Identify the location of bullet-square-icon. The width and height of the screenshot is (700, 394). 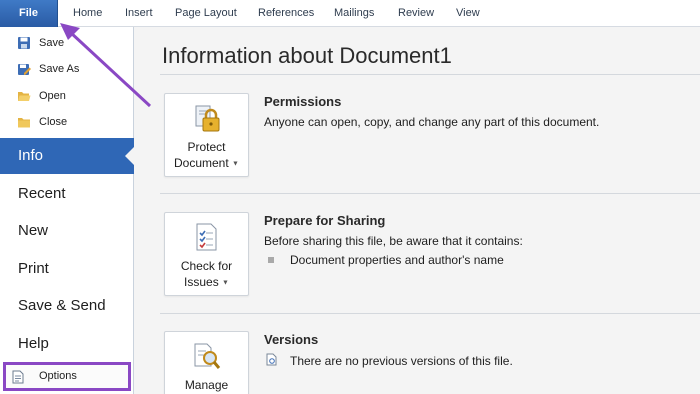
(271, 260).